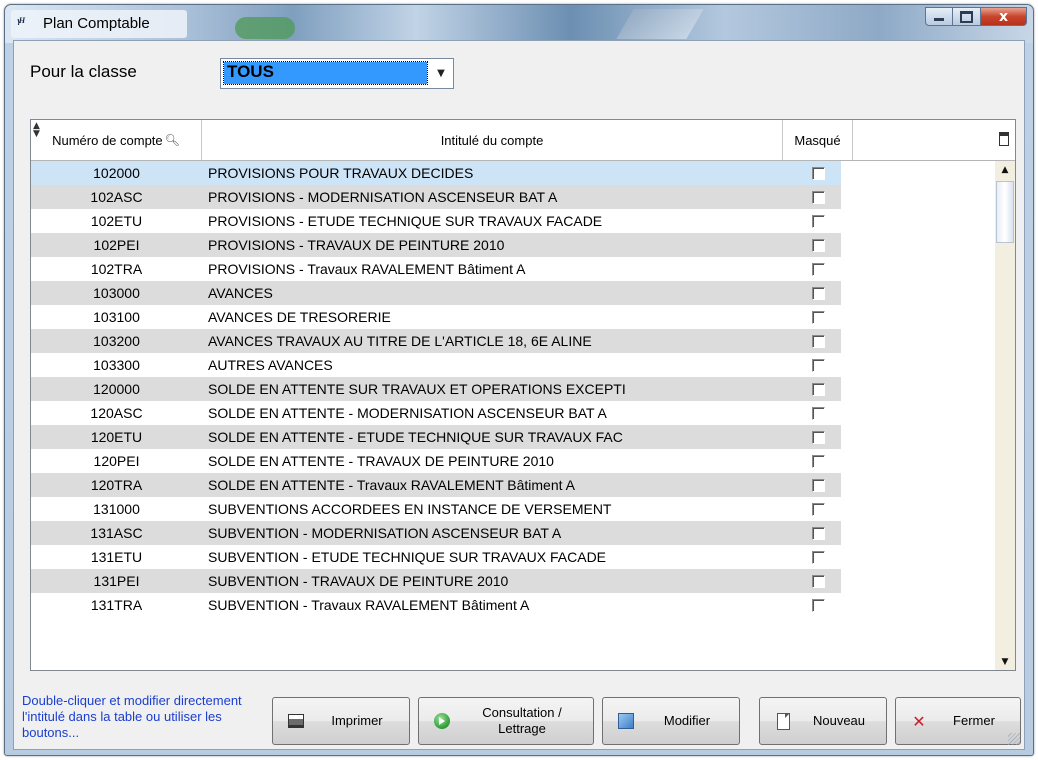 This screenshot has height=760, width=1038. Describe the element at coordinates (116, 365) in the screenshot. I see `account-number-cell: 103300` at that location.